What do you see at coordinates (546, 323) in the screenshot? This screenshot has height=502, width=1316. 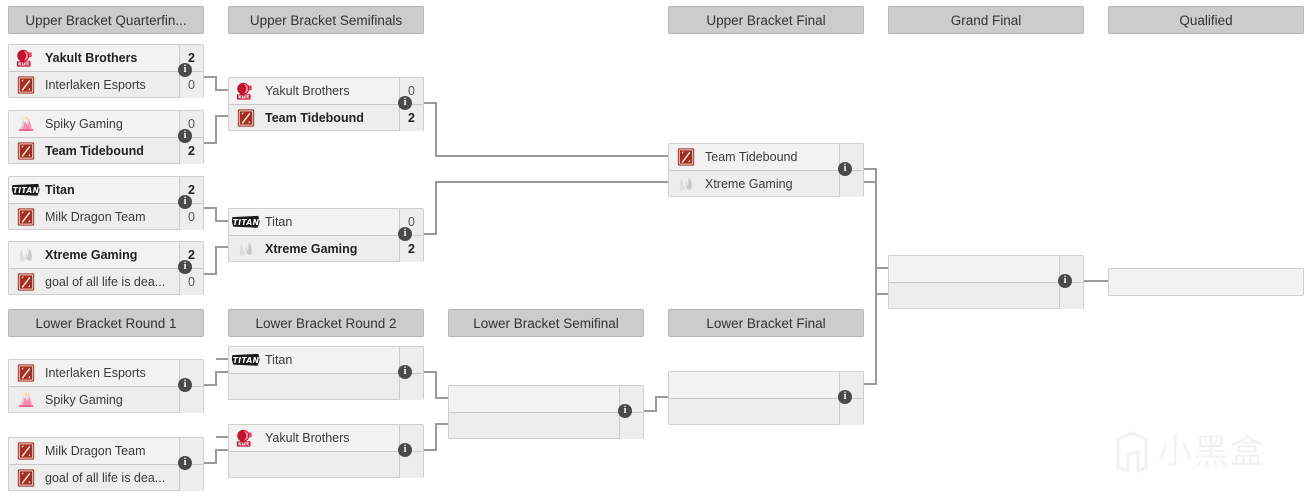 I see `round-header-lb-sf: Lower Bracket Semifinal` at bounding box center [546, 323].